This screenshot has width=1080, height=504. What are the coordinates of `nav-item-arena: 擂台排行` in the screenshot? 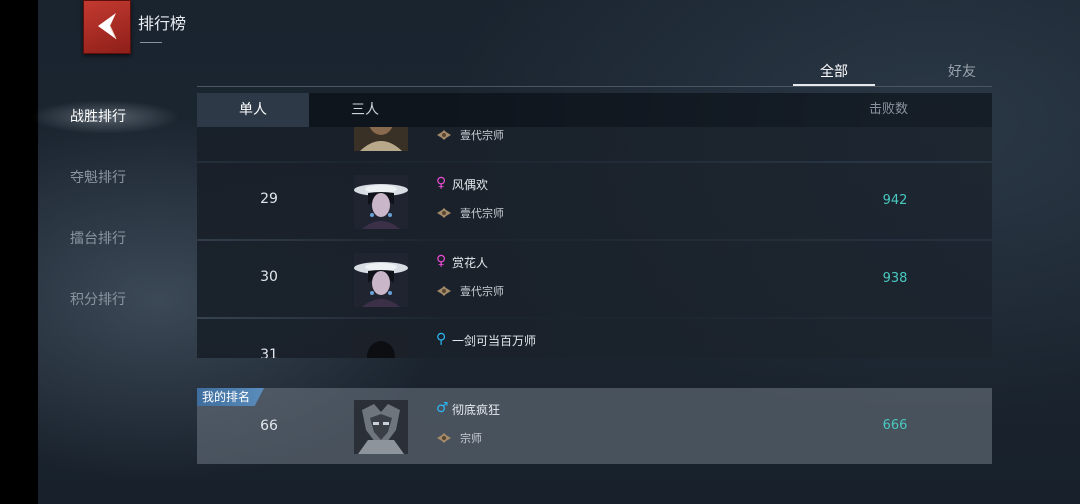 It's located at (115, 244).